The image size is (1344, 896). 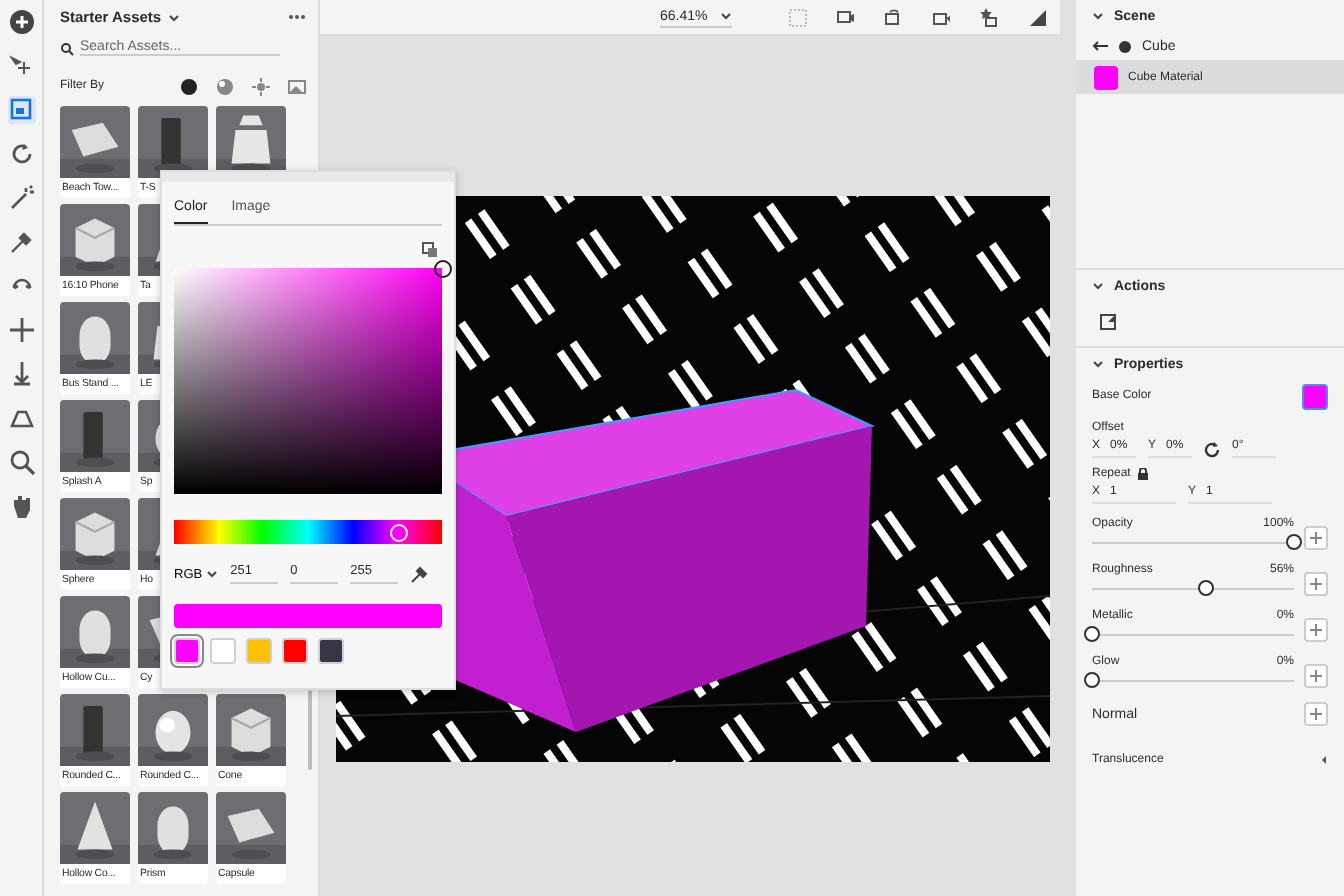 What do you see at coordinates (442, 268) in the screenshot?
I see `color-field-thumb` at bounding box center [442, 268].